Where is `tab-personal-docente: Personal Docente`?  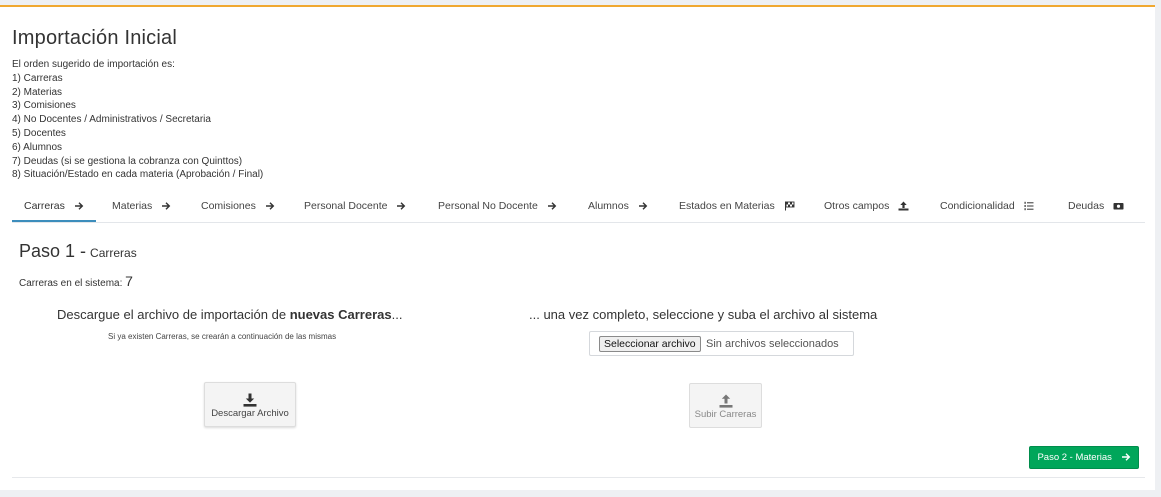 tab-personal-docente: Personal Docente is located at coordinates (355, 206).